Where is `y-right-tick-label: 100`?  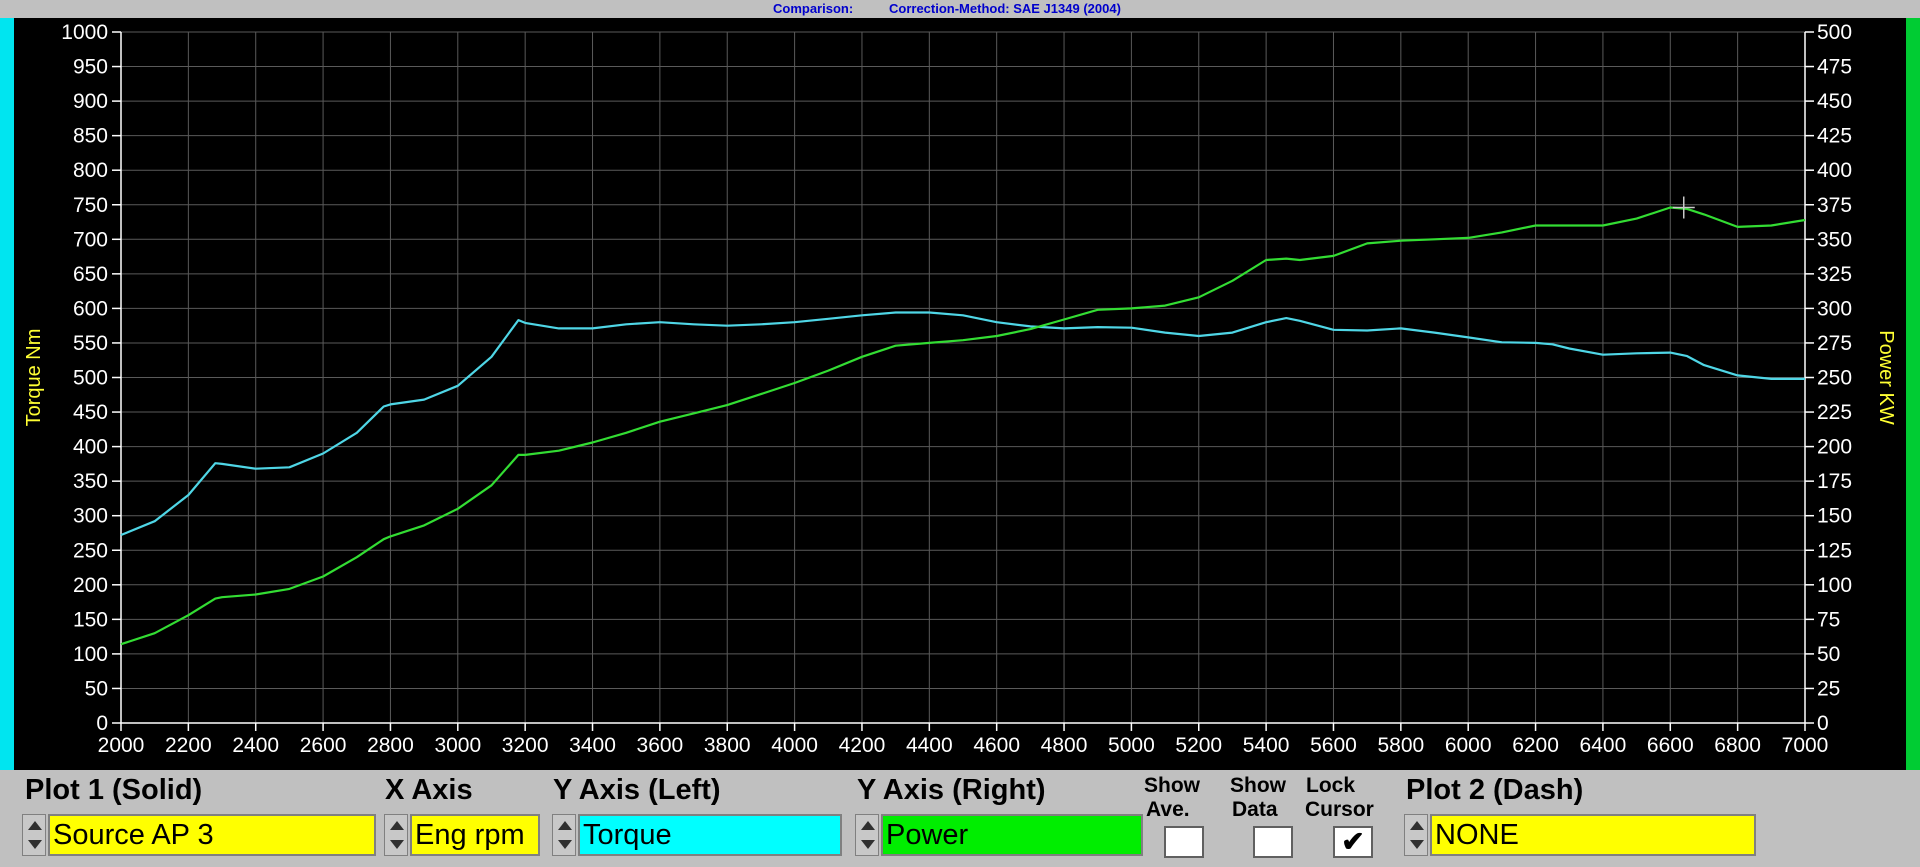 y-right-tick-label: 100 is located at coordinates (1834, 585).